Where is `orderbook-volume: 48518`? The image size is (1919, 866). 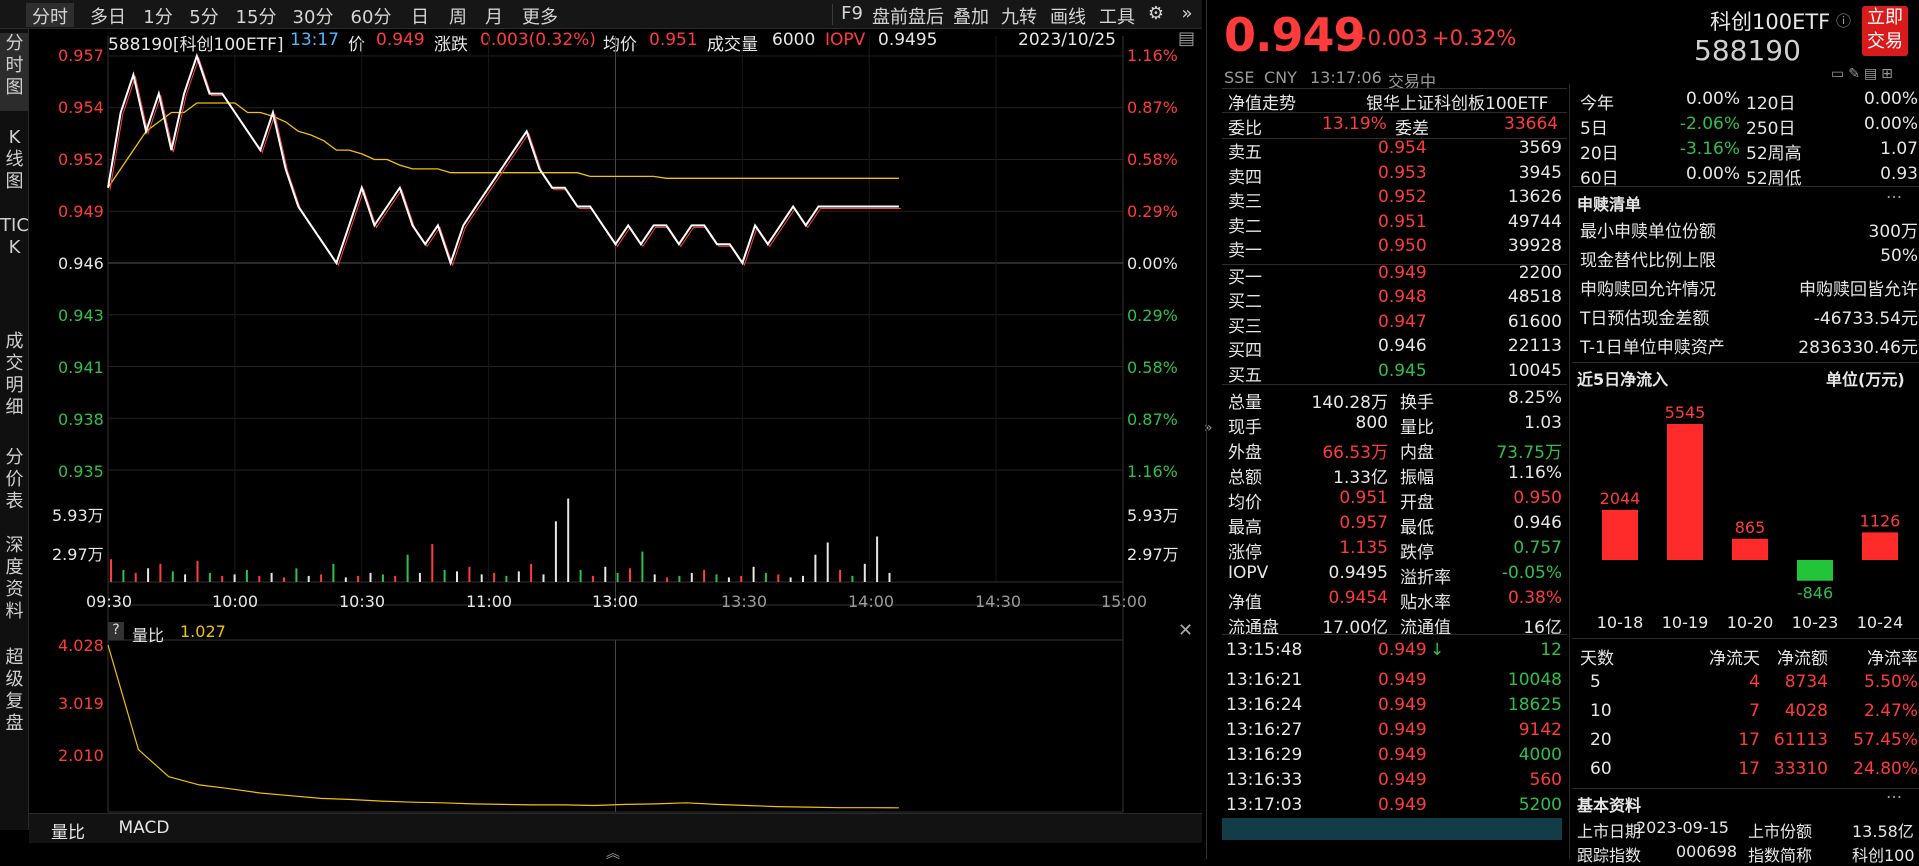
orderbook-volume: 48518 is located at coordinates (1534, 297).